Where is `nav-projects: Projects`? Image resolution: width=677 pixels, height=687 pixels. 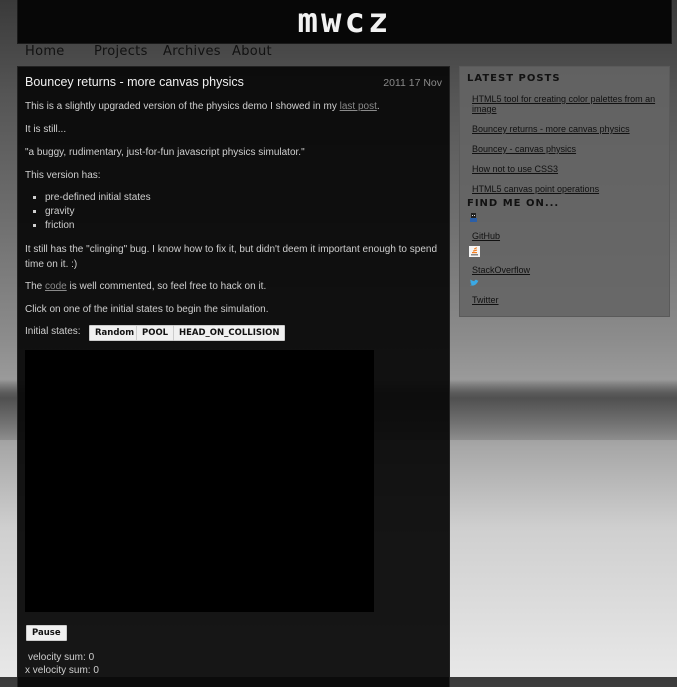
nav-projects: Projects is located at coordinates (121, 51).